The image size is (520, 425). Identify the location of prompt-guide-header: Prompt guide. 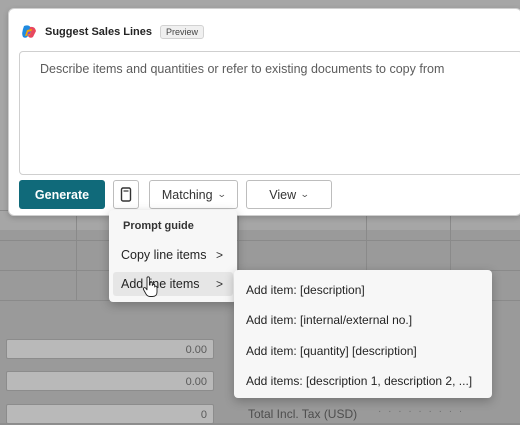
(158, 226).